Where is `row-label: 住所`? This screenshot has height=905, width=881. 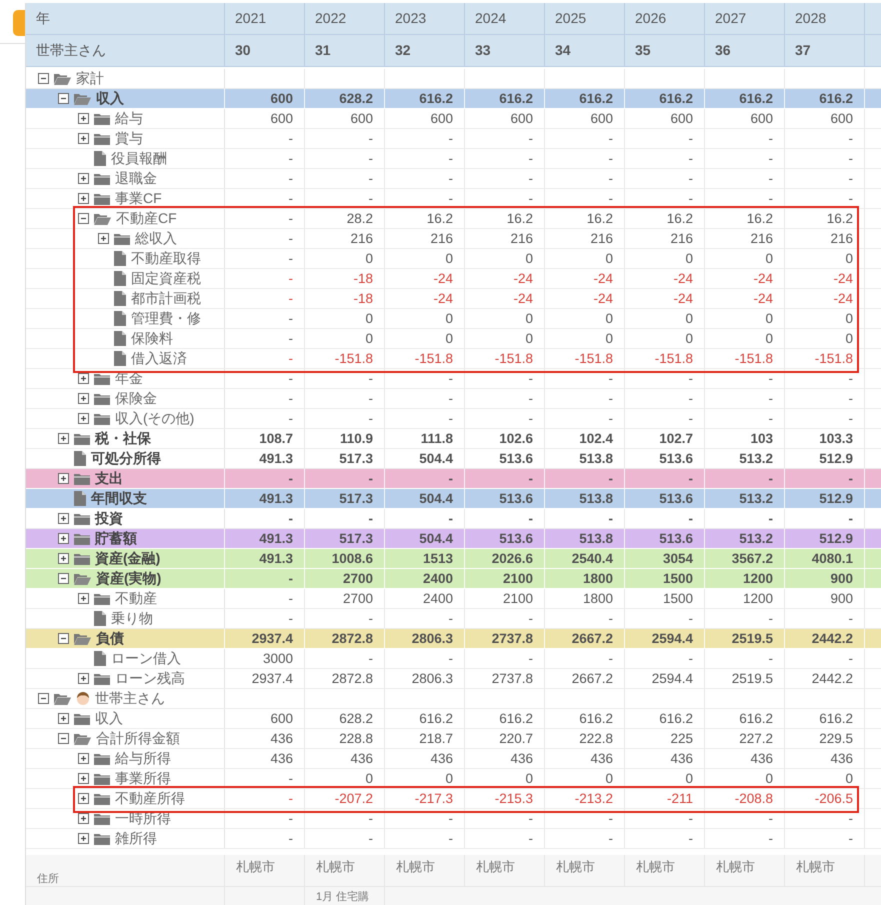 row-label: 住所 is located at coordinates (125, 870).